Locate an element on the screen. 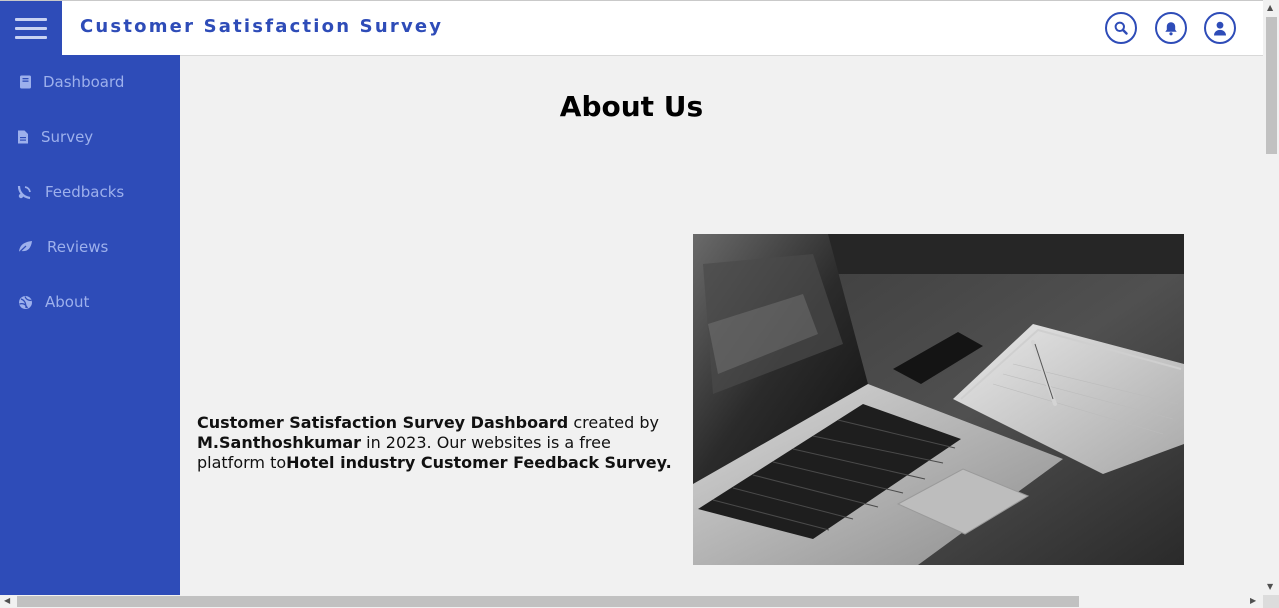  sidebar-item-dashboard: Dashboard is located at coordinates (90, 82).